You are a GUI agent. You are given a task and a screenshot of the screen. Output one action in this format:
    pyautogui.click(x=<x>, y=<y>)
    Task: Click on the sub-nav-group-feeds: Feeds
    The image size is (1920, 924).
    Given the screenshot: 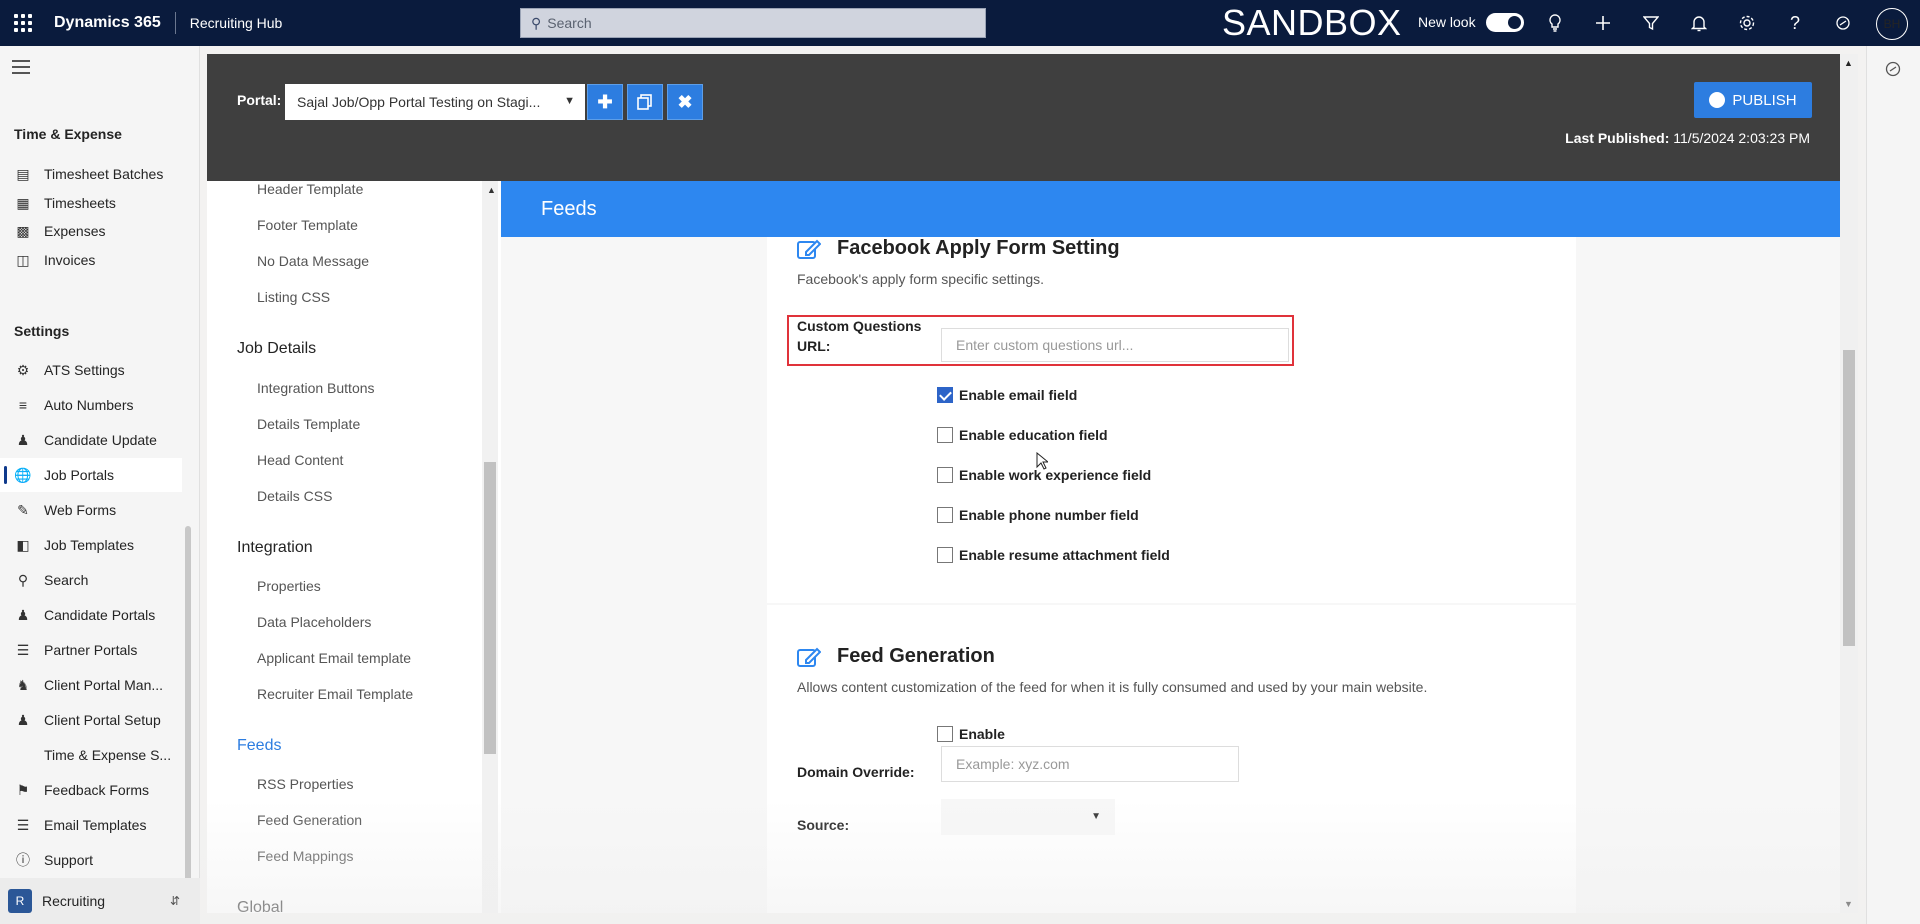 What is the action you would take?
    pyautogui.click(x=259, y=746)
    